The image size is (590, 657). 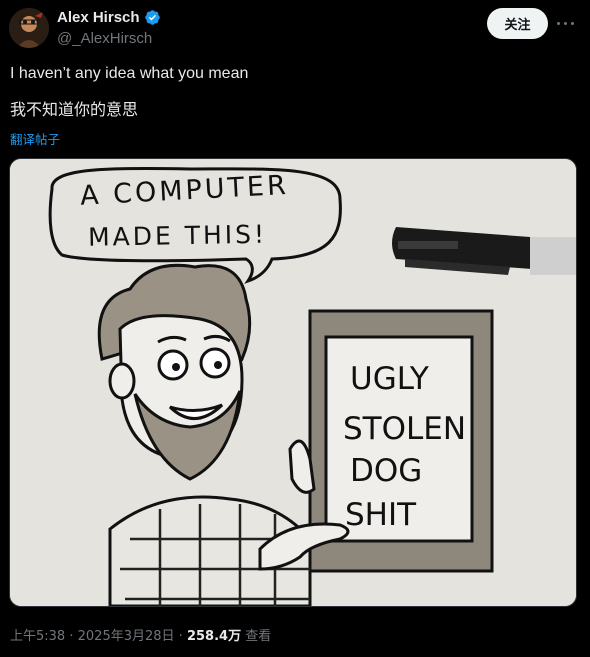 I want to click on post-time: 上午5:38, so click(x=37, y=636).